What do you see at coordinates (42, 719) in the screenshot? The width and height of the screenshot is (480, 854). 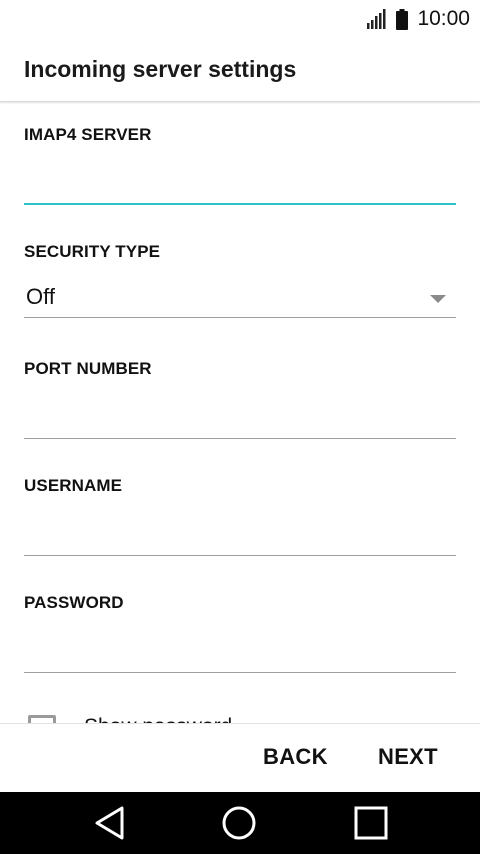 I see `show-password-checkbox` at bounding box center [42, 719].